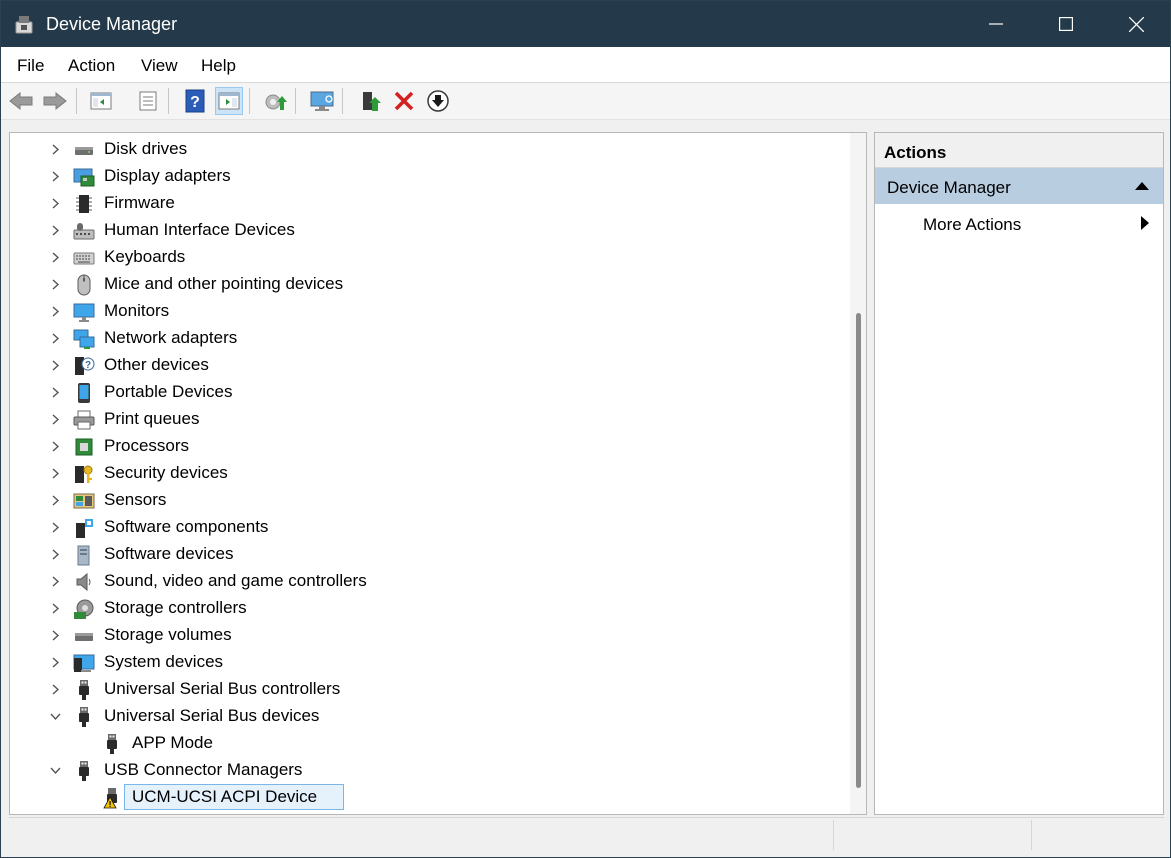 The width and height of the screenshot is (1171, 858). Describe the element at coordinates (139, 202) in the screenshot. I see `tree-item-label: Firmware` at that location.